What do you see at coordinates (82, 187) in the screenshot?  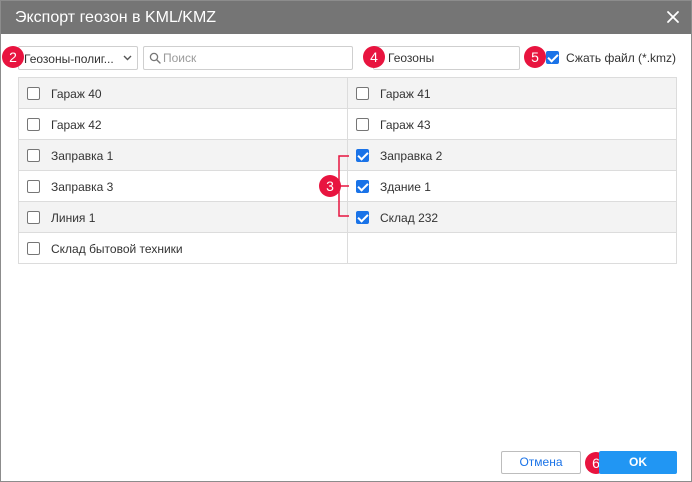 I see `geofence-label: Заправка 3` at bounding box center [82, 187].